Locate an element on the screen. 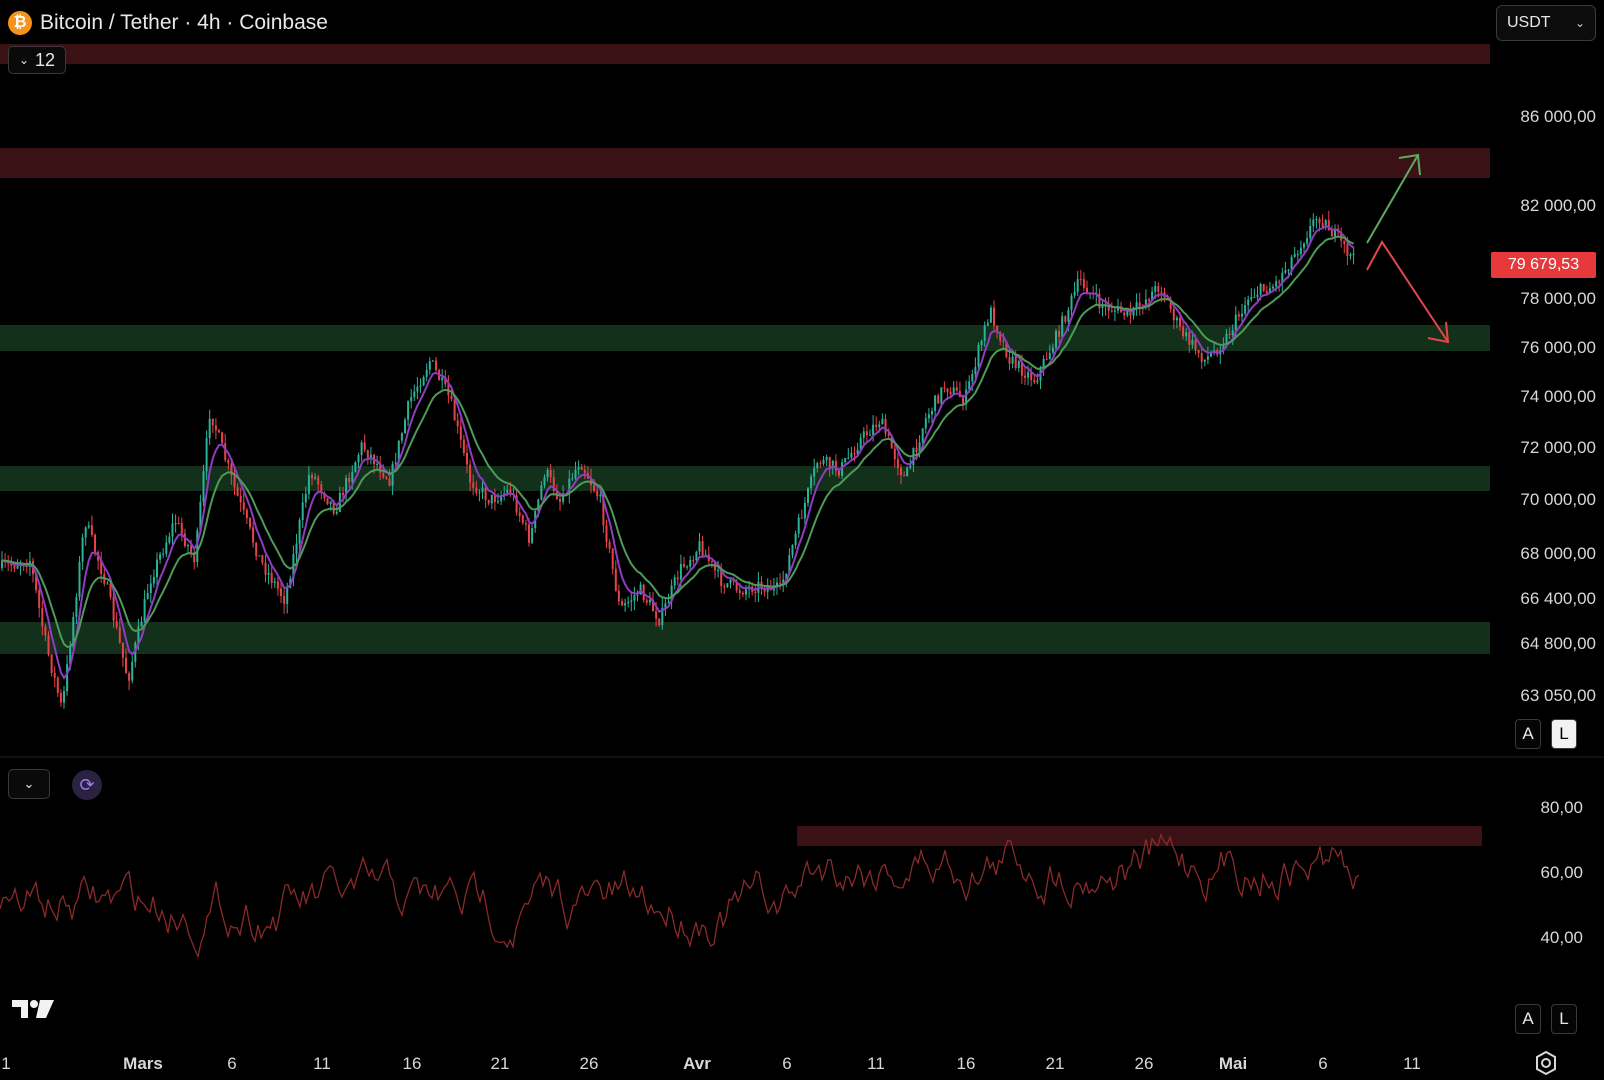  time-axis-label: 6 is located at coordinates (786, 1063).